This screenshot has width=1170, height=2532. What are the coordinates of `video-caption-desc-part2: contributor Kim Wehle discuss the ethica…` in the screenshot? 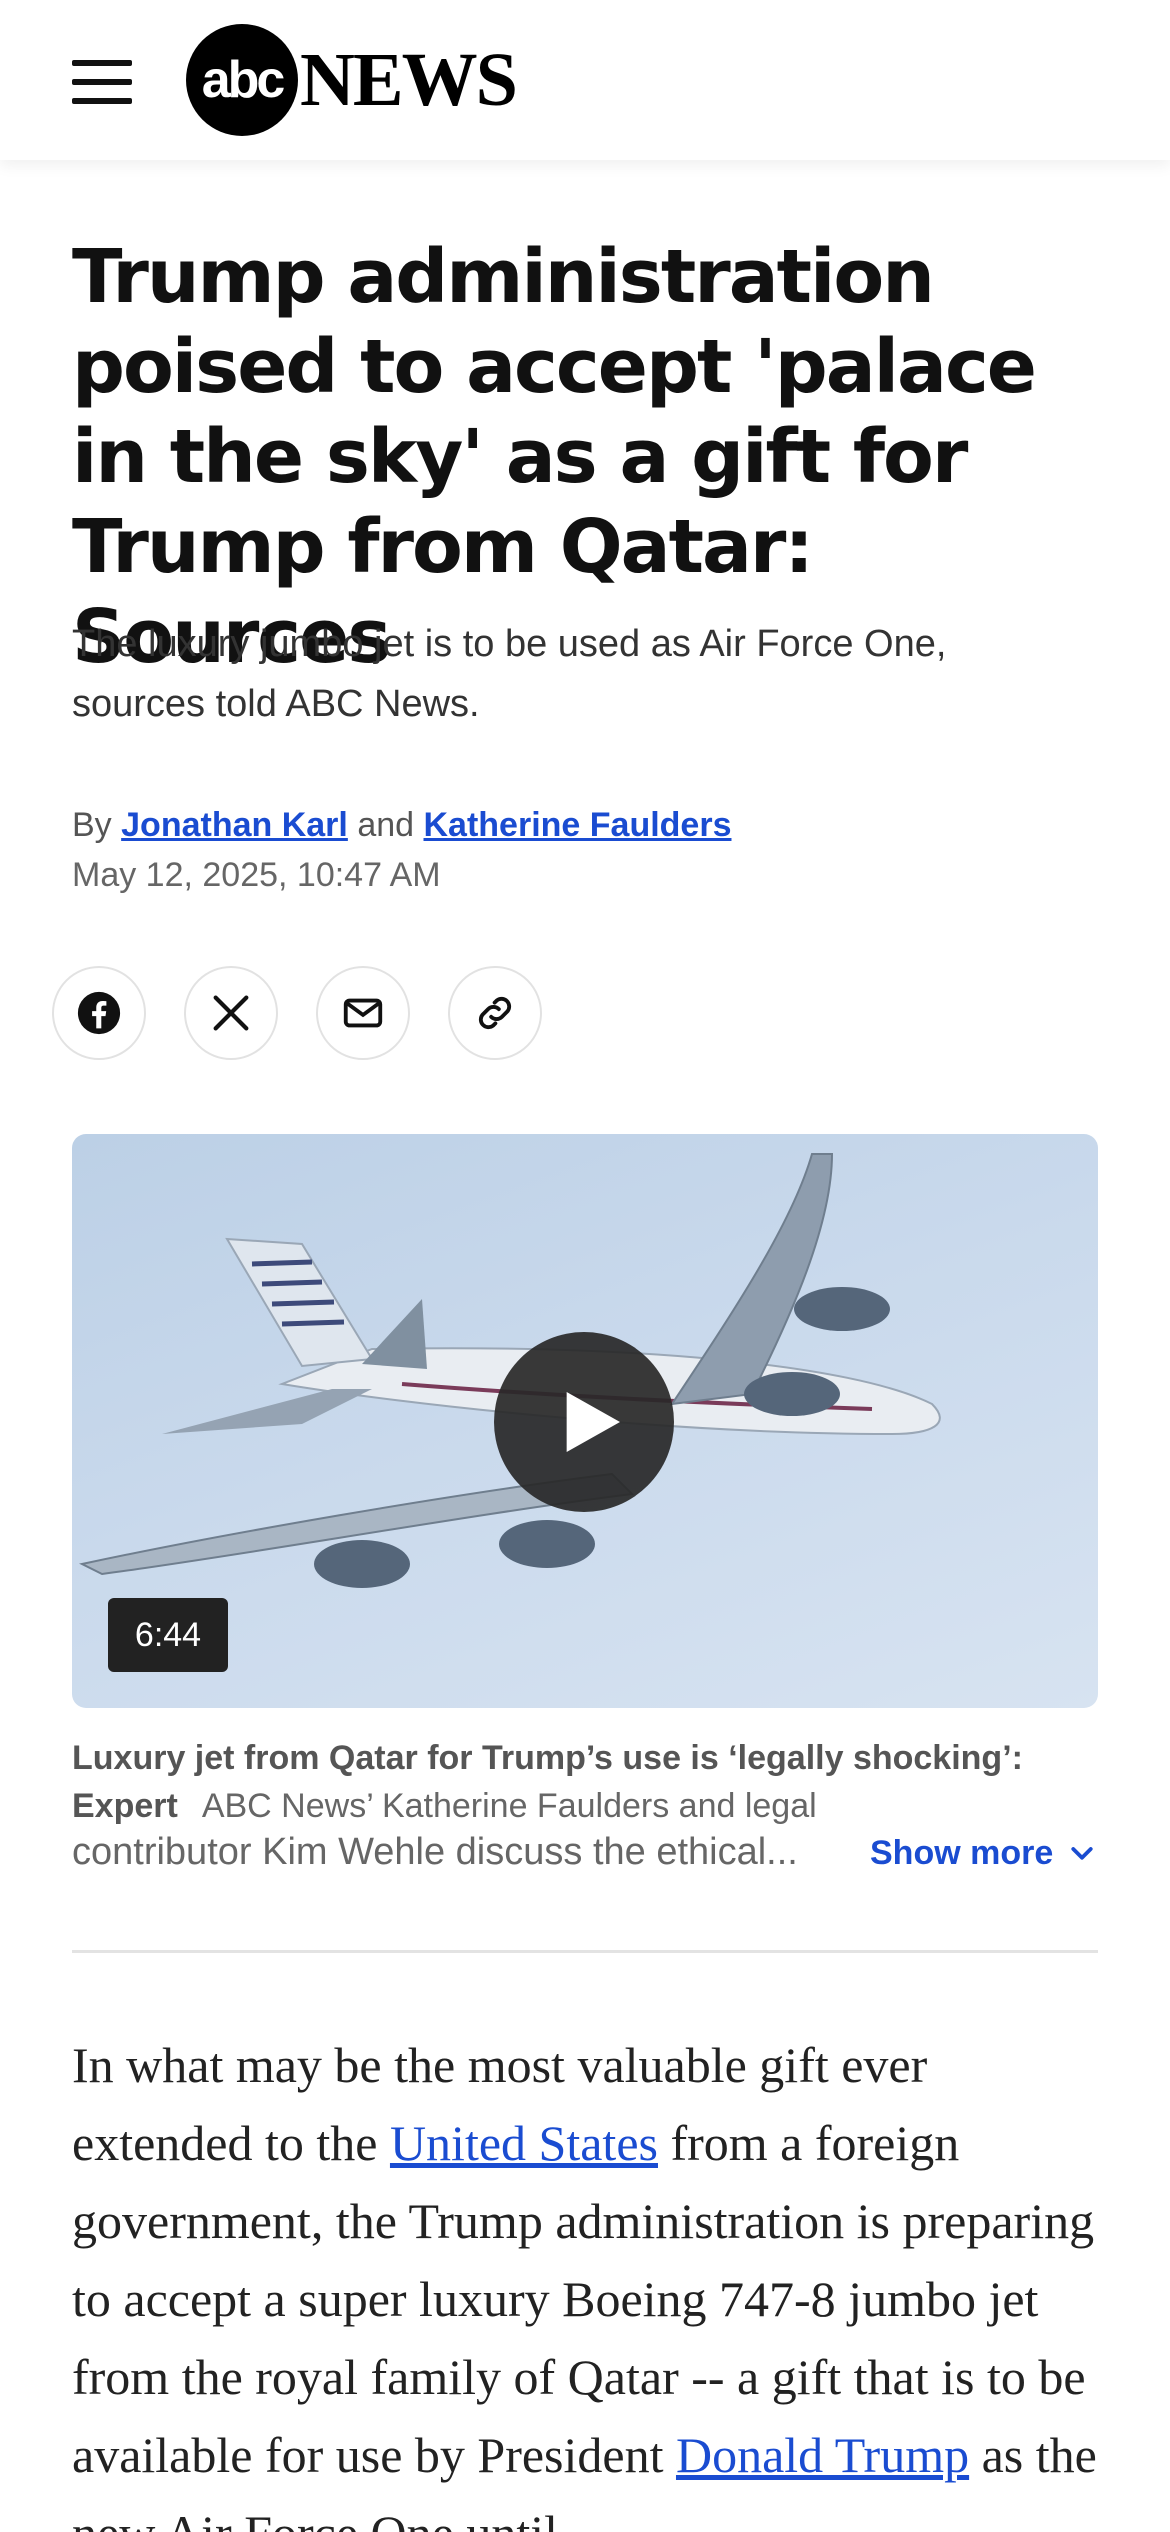 It's located at (435, 1852).